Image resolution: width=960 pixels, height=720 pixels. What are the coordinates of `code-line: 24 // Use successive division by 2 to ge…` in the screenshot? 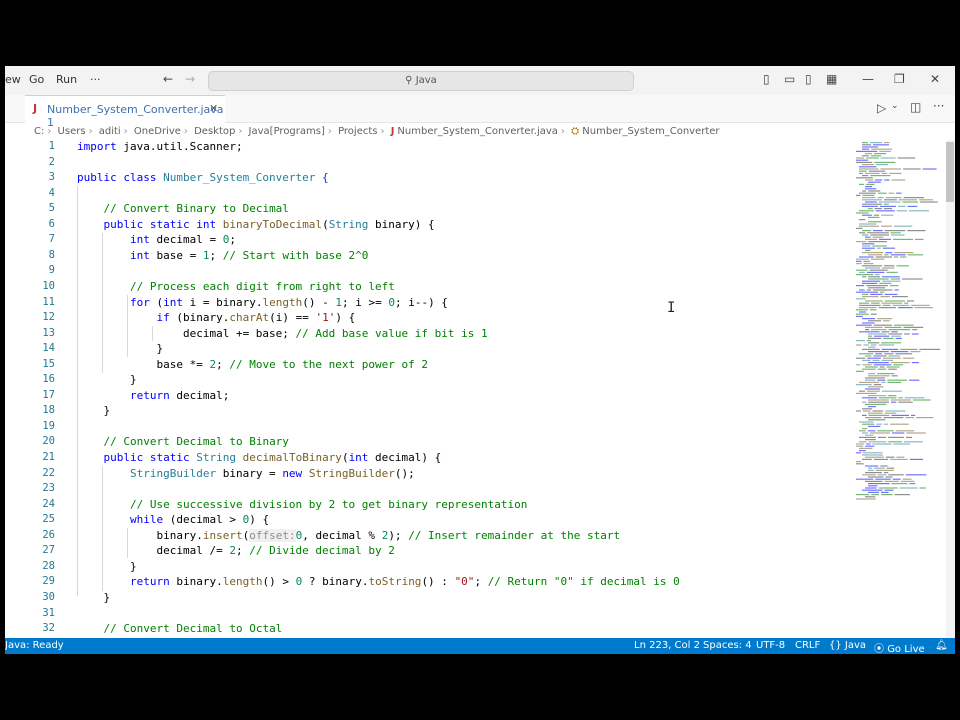 It's located at (425, 505).